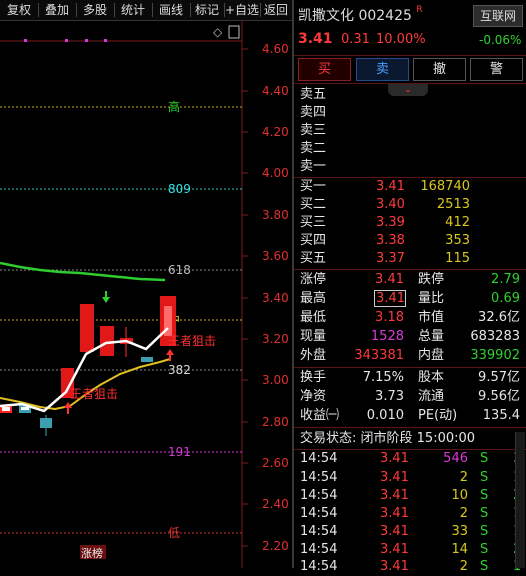 This screenshot has width=526, height=576. What do you see at coordinates (313, 148) in the screenshot?
I see `sell-level-label: 卖二` at bounding box center [313, 148].